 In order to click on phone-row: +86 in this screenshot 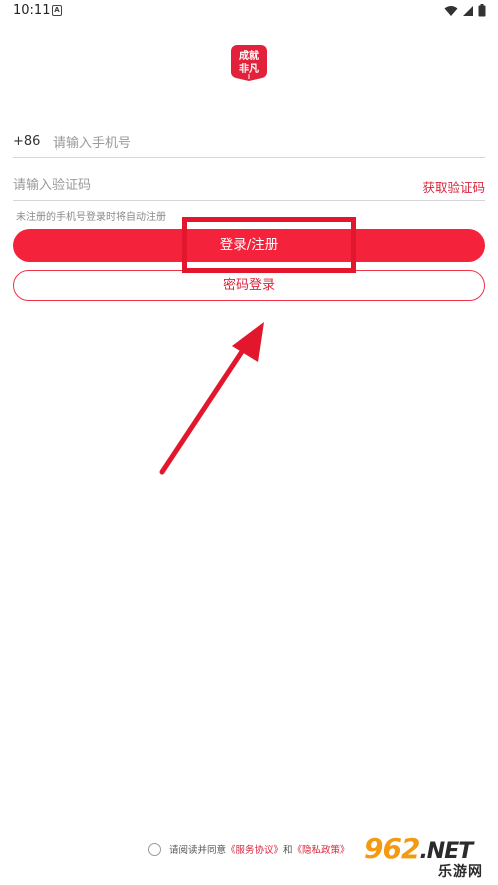, I will do `click(249, 144)`.